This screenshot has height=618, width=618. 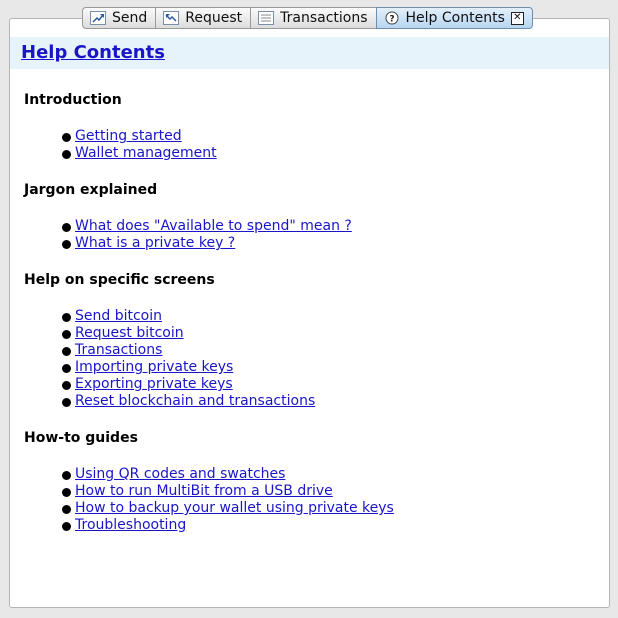 I want to click on list-item: Troubleshooting, so click(x=328, y=525).